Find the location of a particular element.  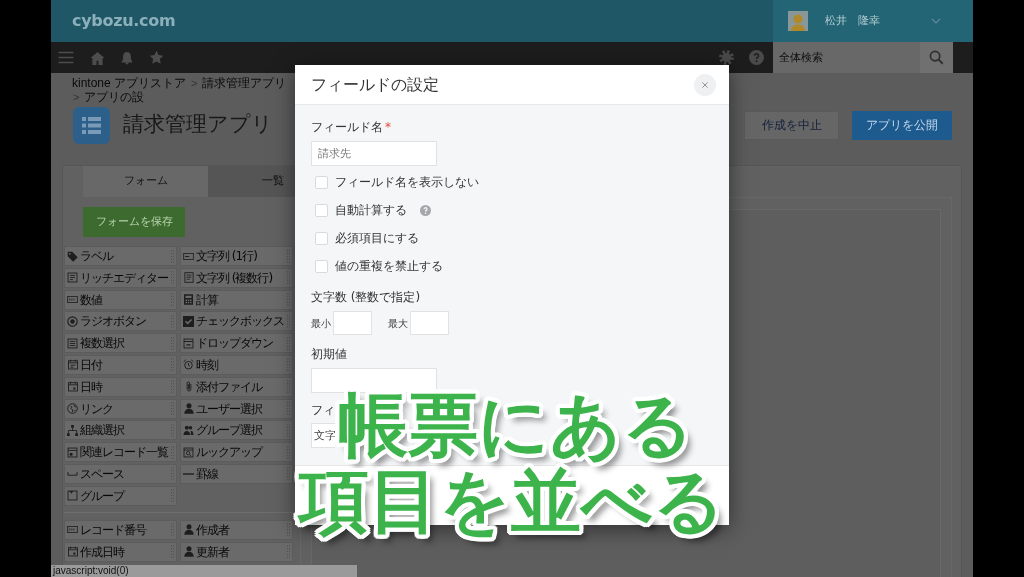

palette-item: 日時 is located at coordinates (120, 386).